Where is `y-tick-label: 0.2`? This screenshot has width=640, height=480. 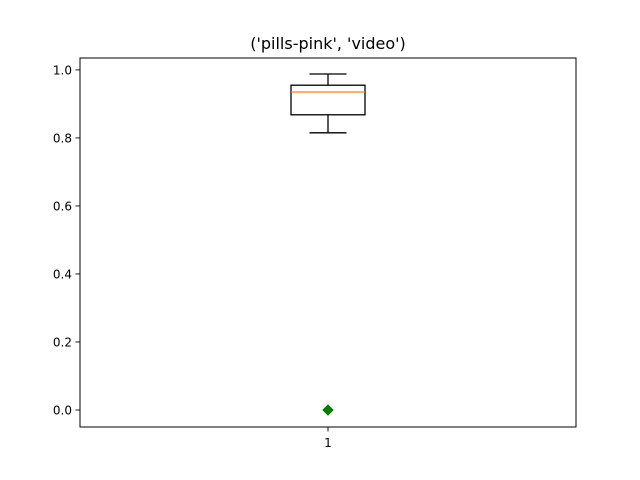 y-tick-label: 0.2 is located at coordinates (62, 342).